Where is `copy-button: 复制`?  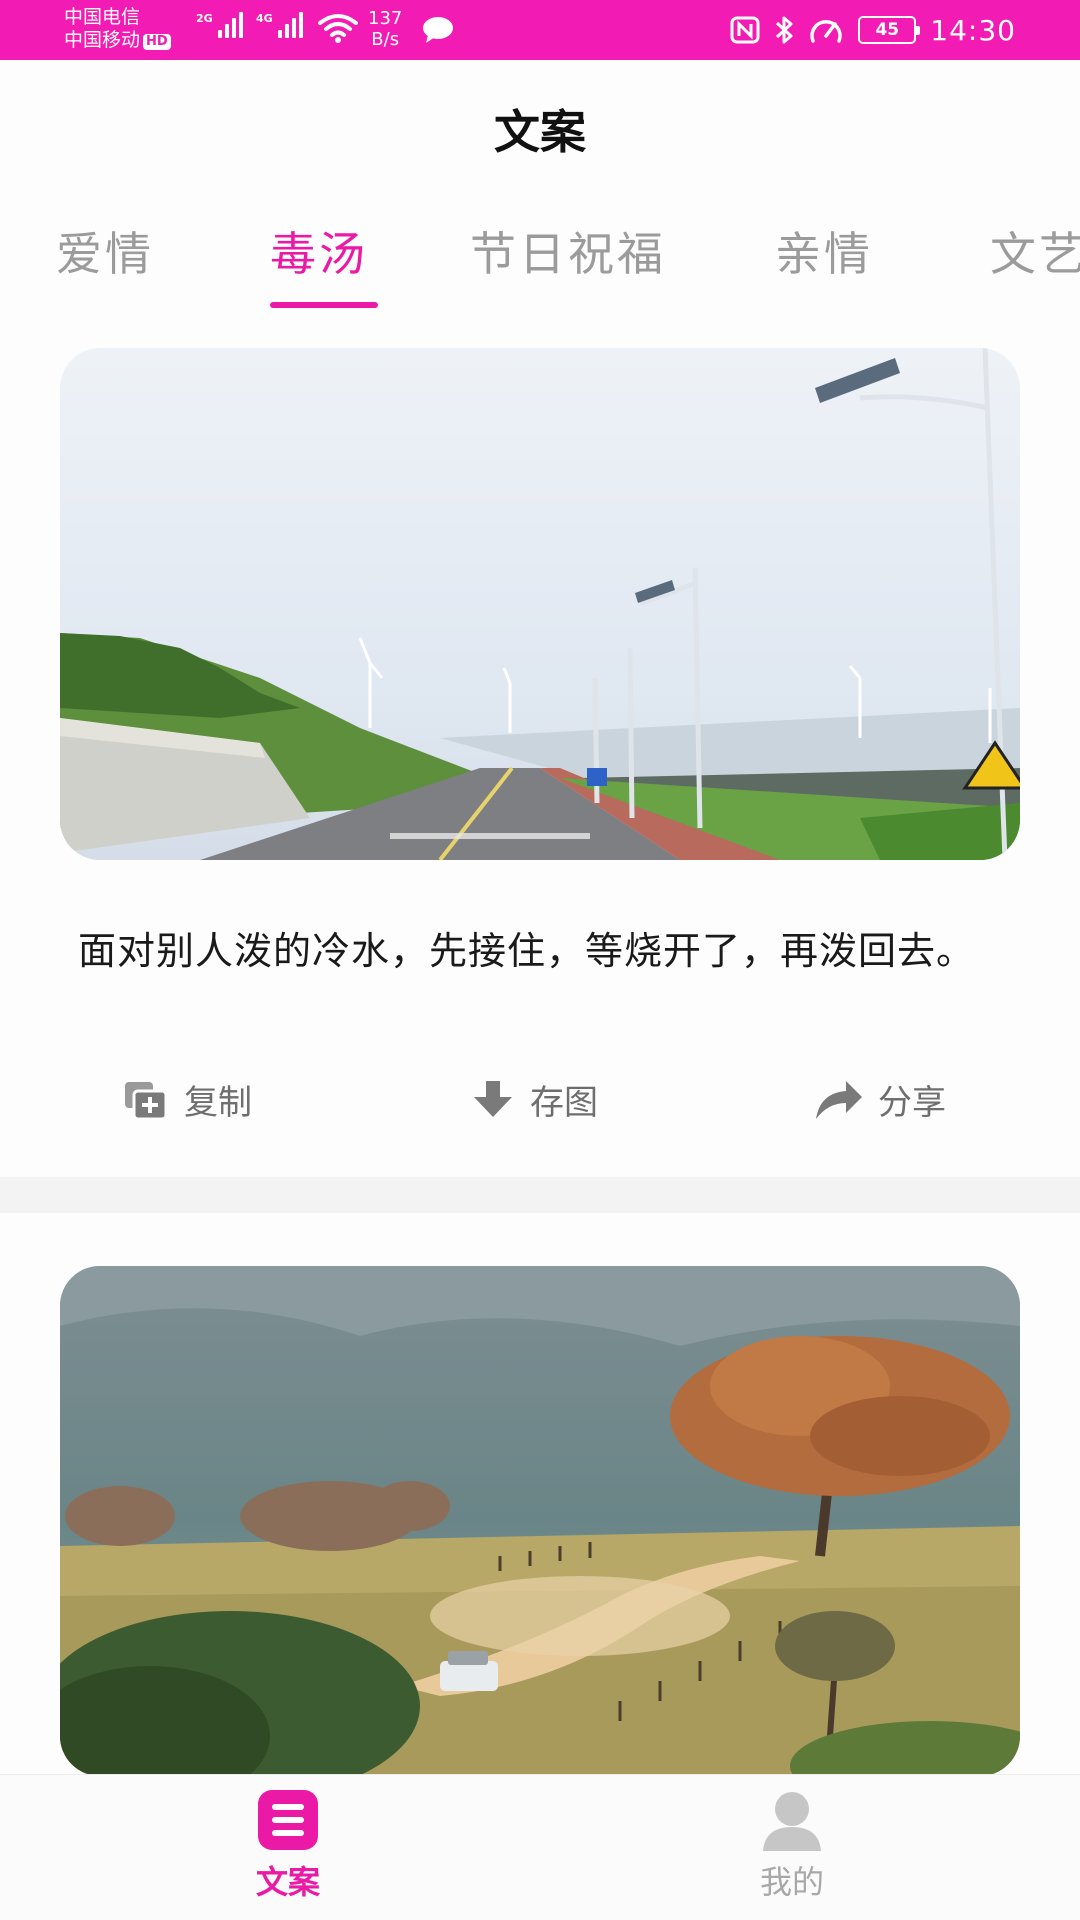
copy-button: 复制 is located at coordinates (187, 1099).